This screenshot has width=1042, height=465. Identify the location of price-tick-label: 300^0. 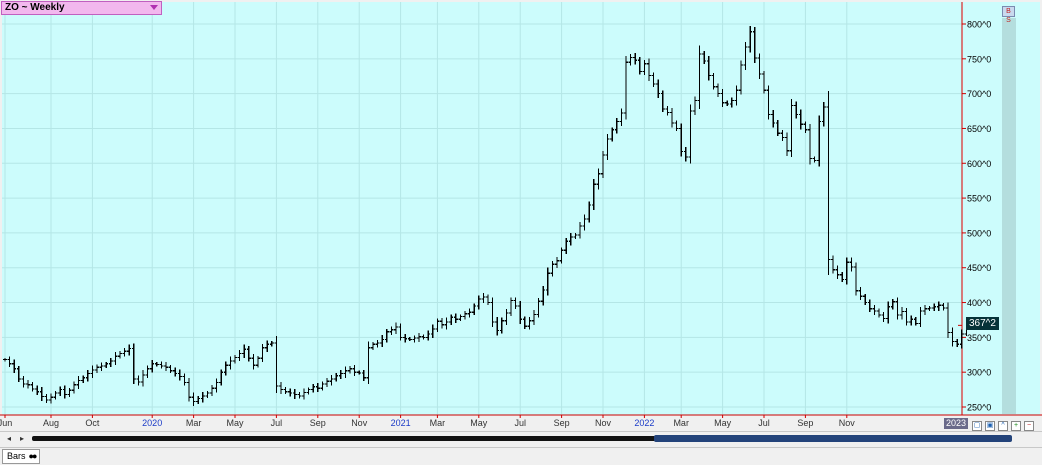
(979, 373).